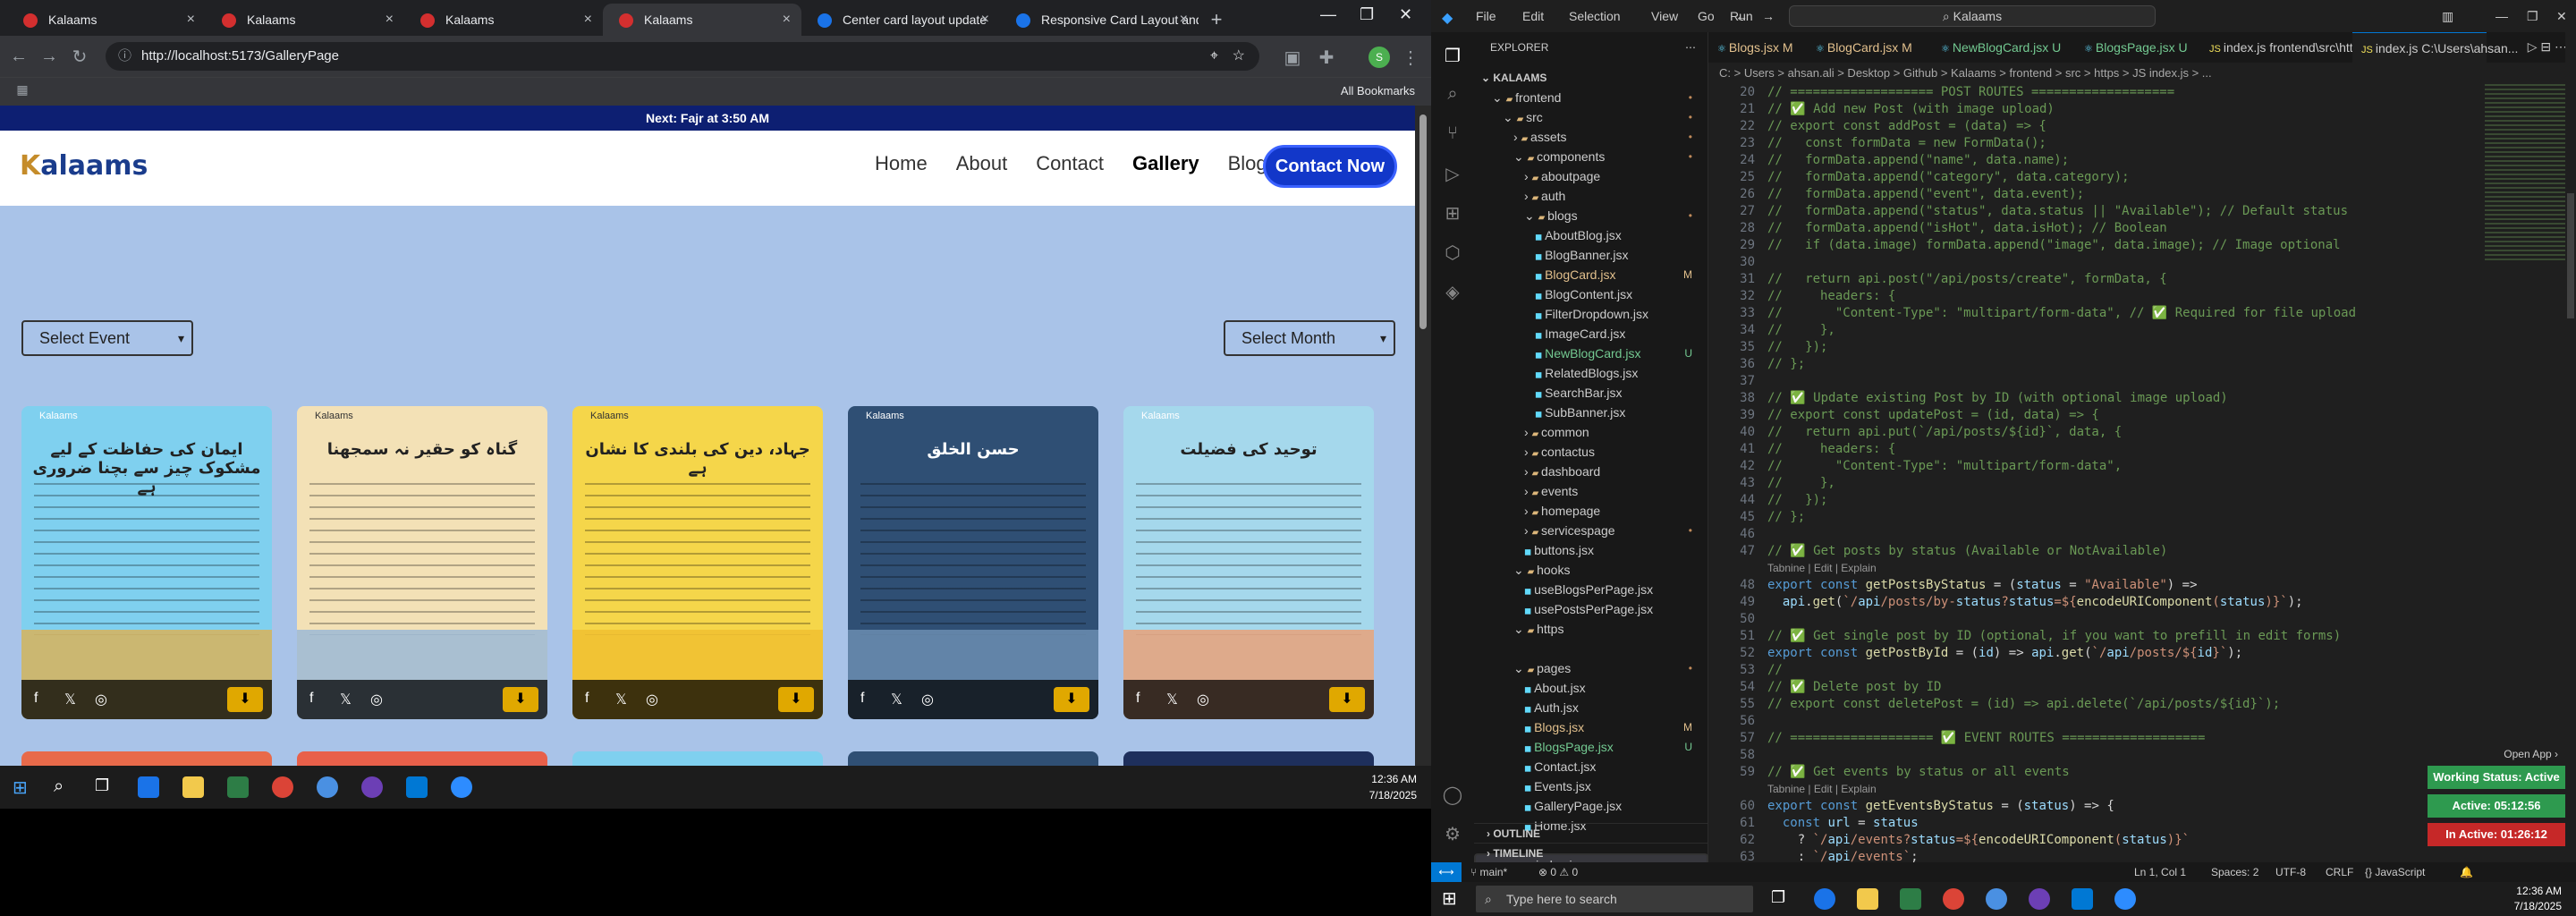 The image size is (2576, 916). Describe the element at coordinates (124, 56) in the screenshot. I see `site-info-icon: ⓘ` at that location.